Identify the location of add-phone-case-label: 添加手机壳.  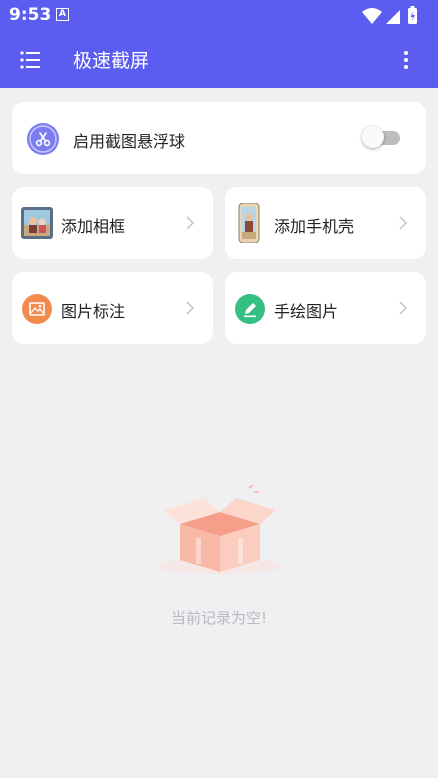
(314, 226).